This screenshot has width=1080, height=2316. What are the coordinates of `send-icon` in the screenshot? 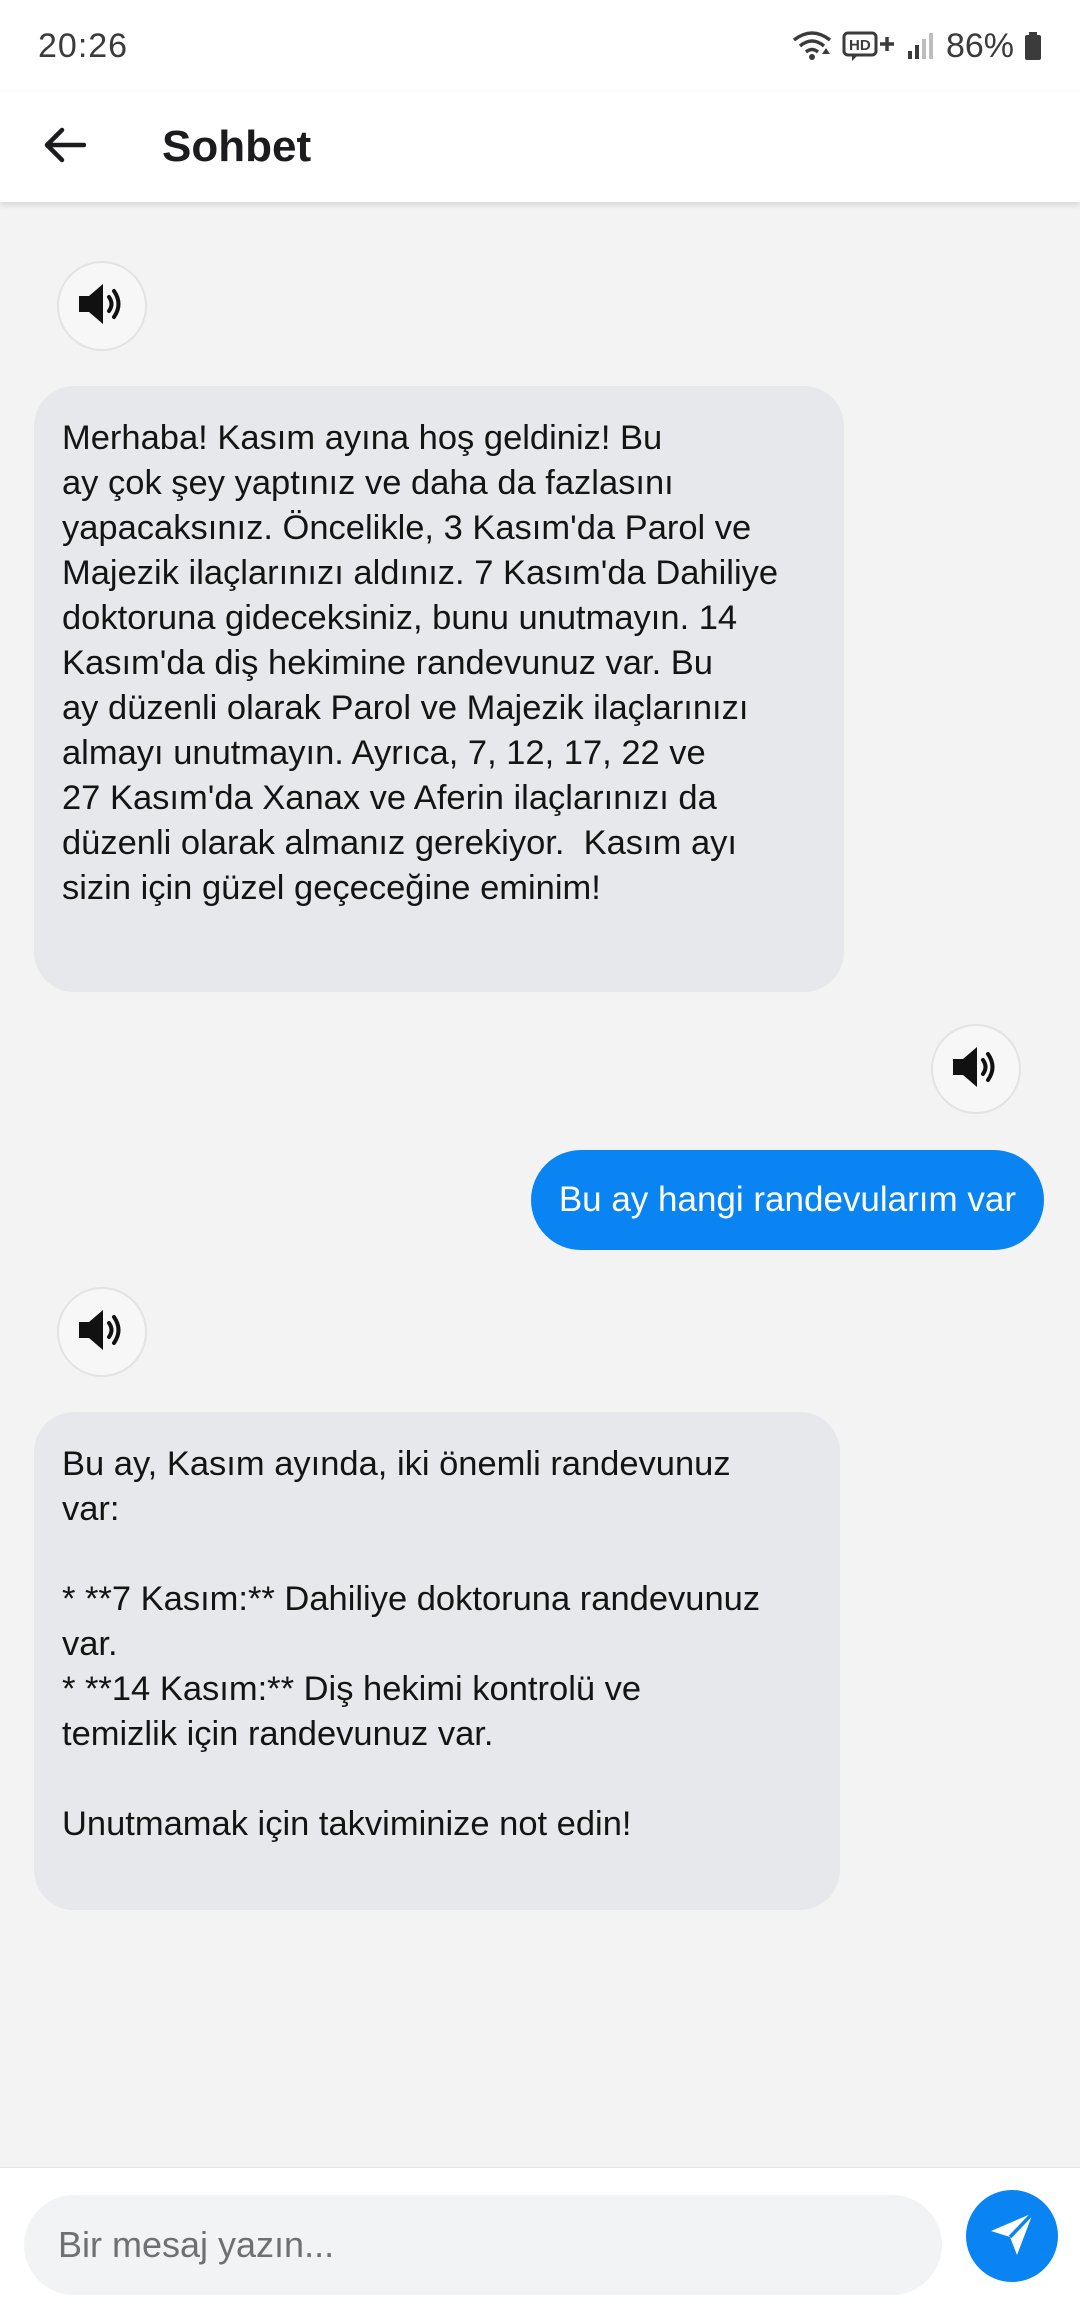 It's located at (1012, 2236).